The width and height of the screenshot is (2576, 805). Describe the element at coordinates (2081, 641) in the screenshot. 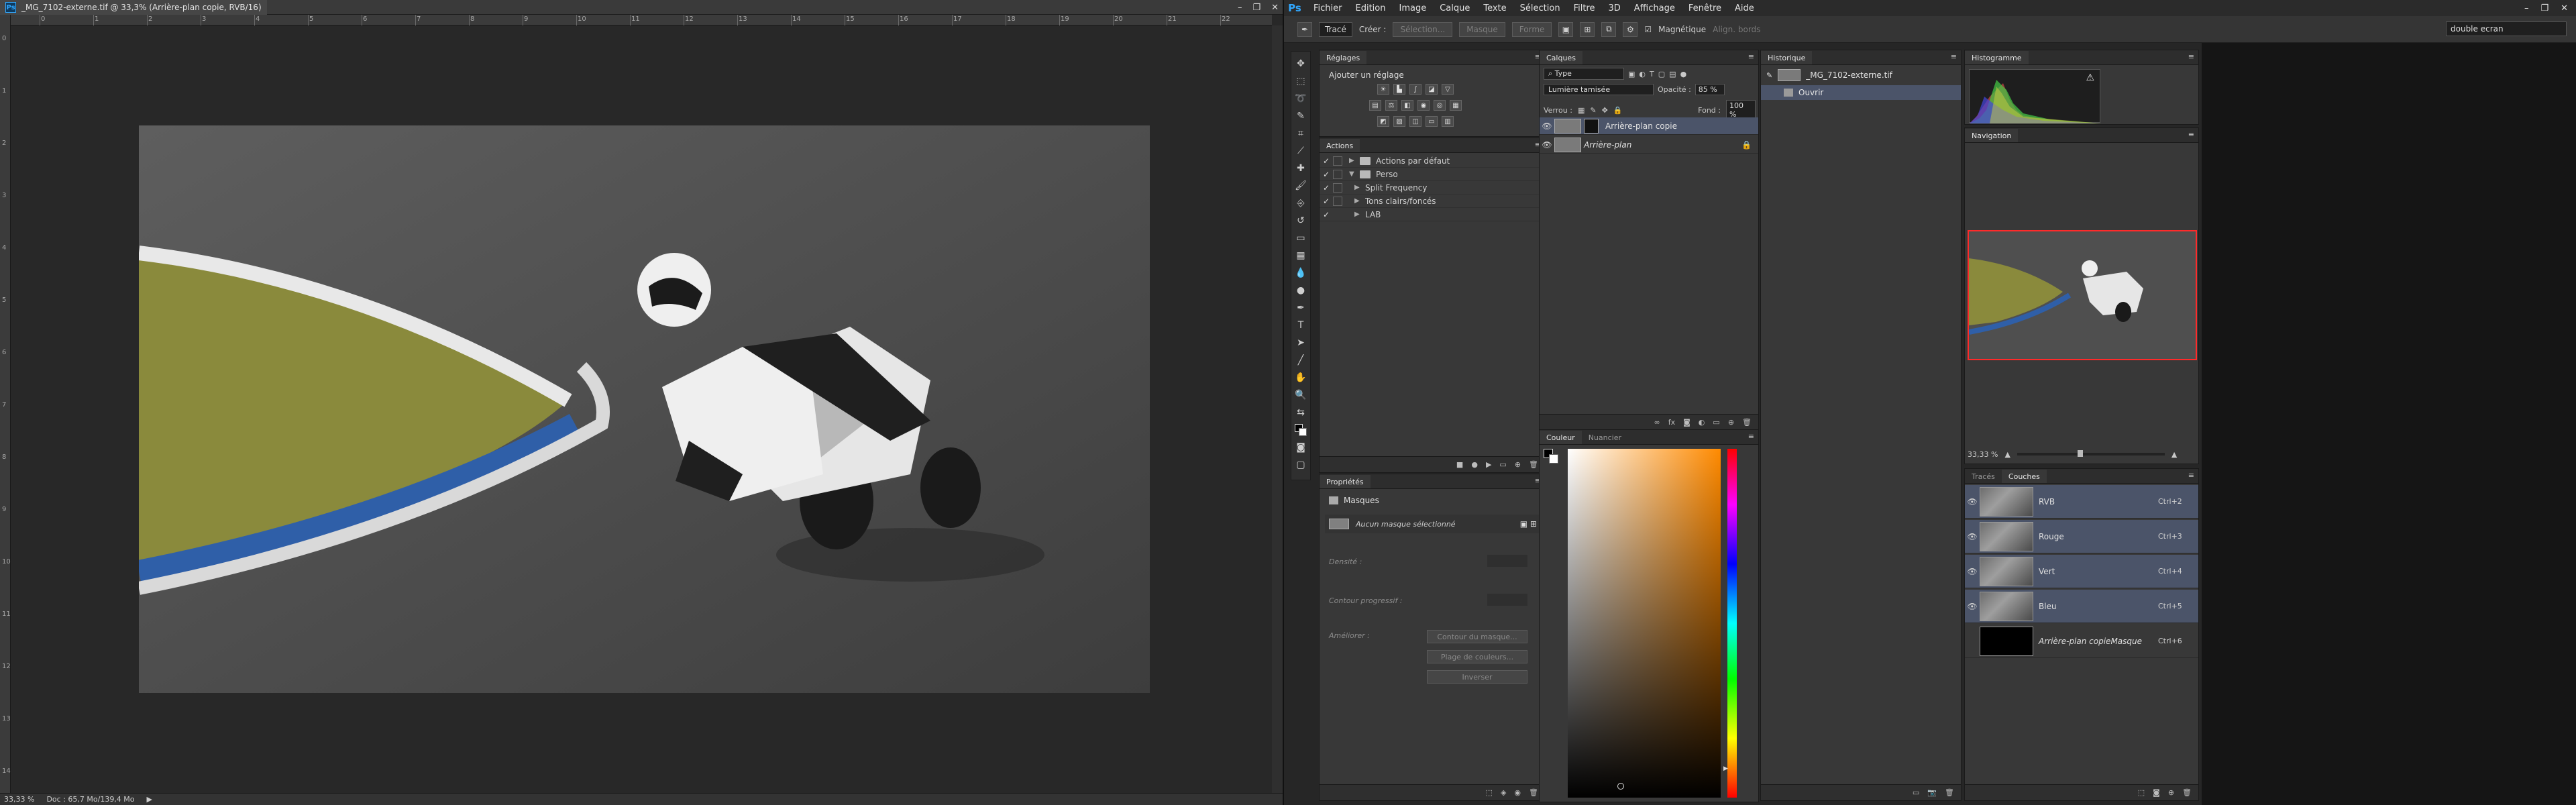

I see `channel-row: 👁 Arrière-plan copieMasque Ctrl+6` at that location.